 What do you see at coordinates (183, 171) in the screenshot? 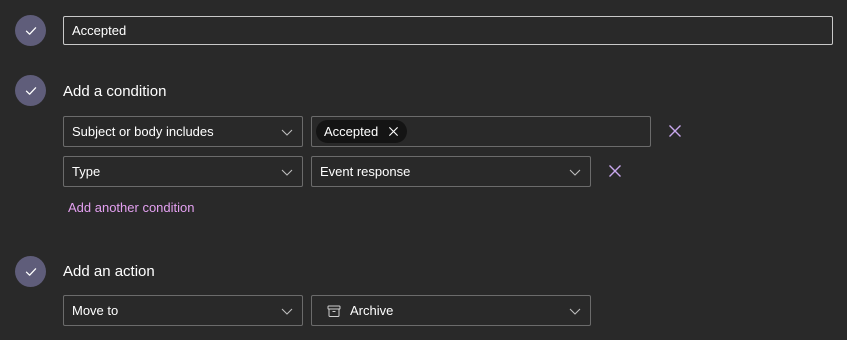
I see `condition-field-dropdown: Type` at bounding box center [183, 171].